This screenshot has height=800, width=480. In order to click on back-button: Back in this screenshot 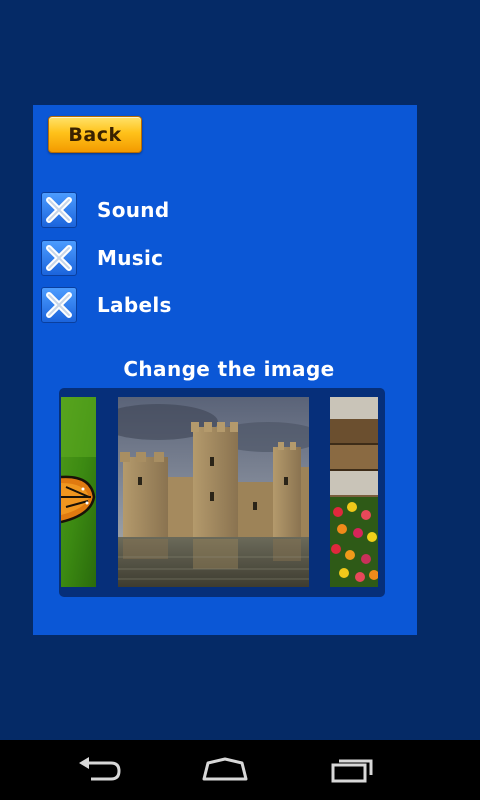, I will do `click(95, 134)`.